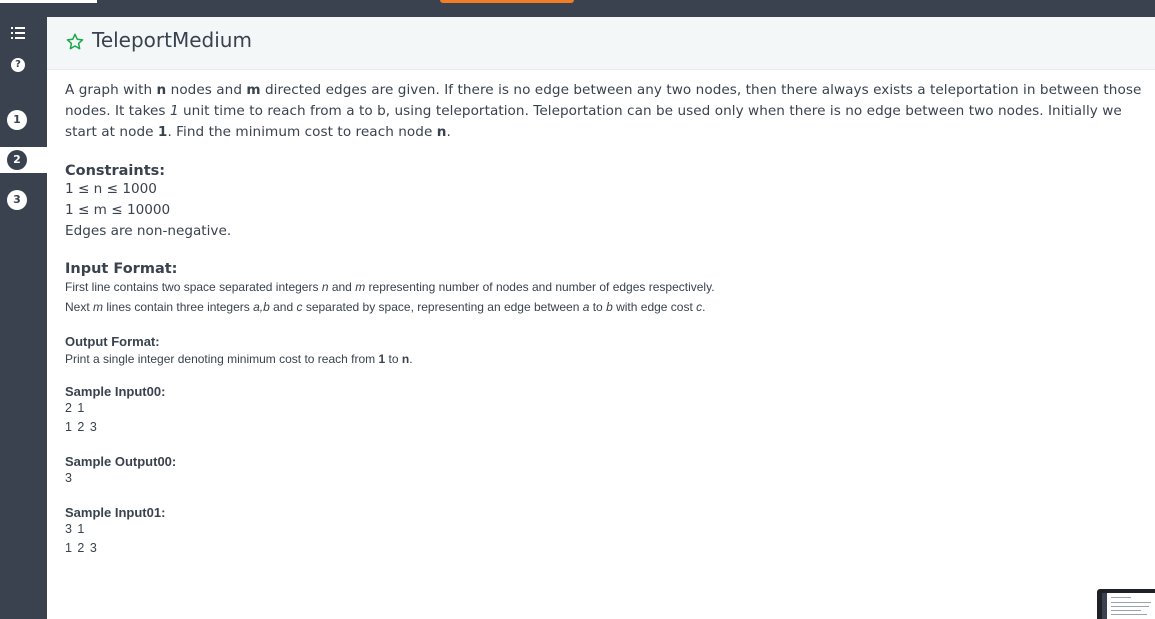 The height and width of the screenshot is (619, 1155). I want to click on help-icon: ?, so click(18, 65).